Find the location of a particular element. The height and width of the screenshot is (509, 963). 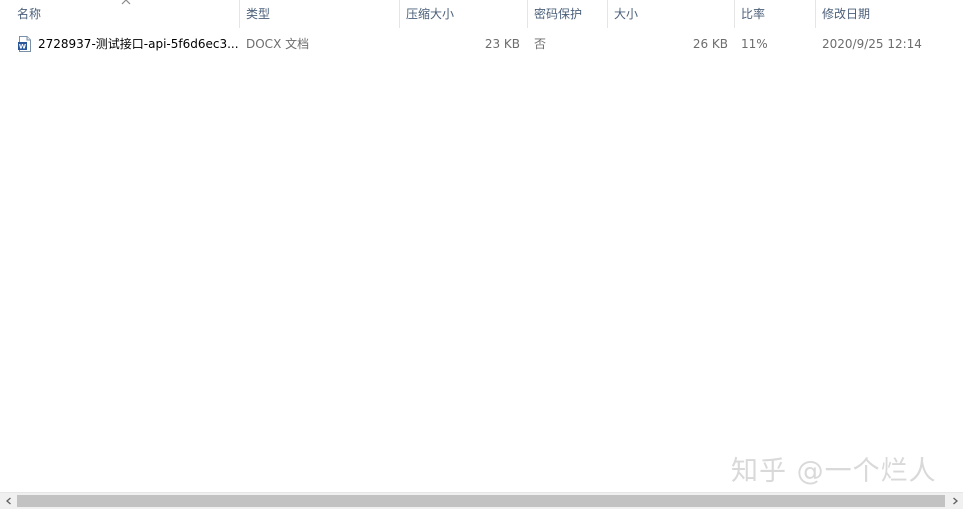

file-modified-date: 2020/9/25 12:14 is located at coordinates (872, 44).